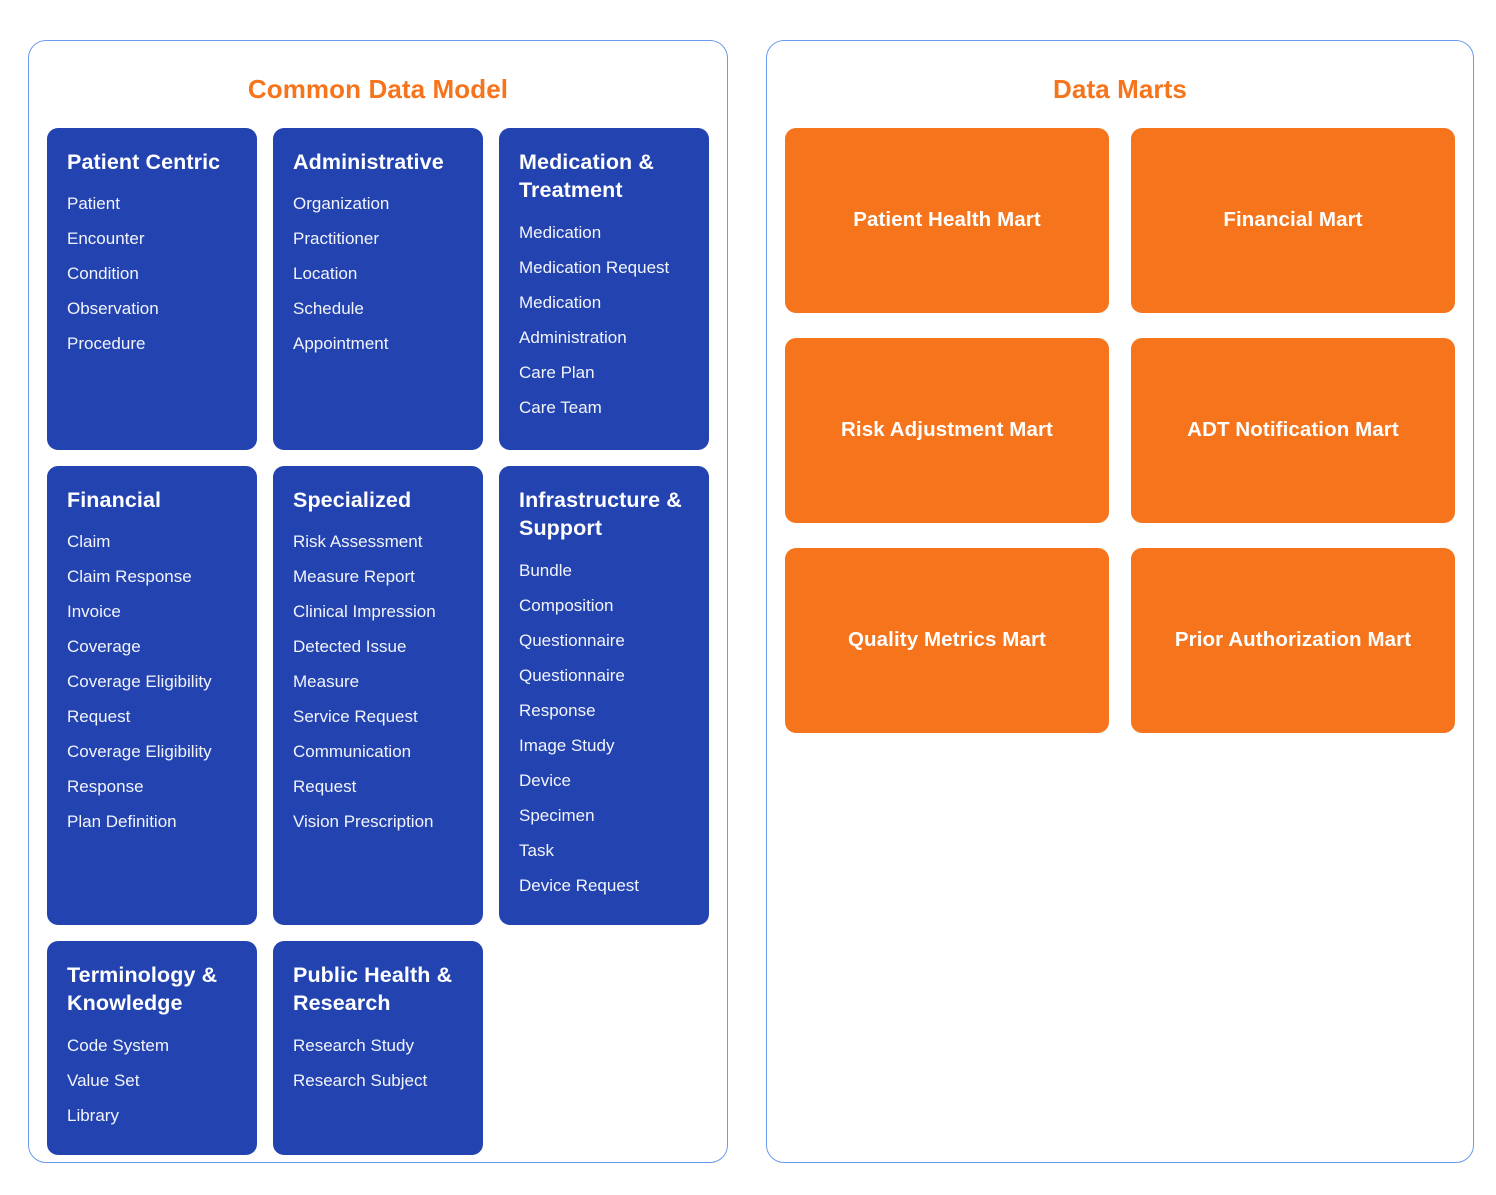 The image size is (1496, 1195). What do you see at coordinates (122, 822) in the screenshot?
I see `cdm-item: Plan Definition` at bounding box center [122, 822].